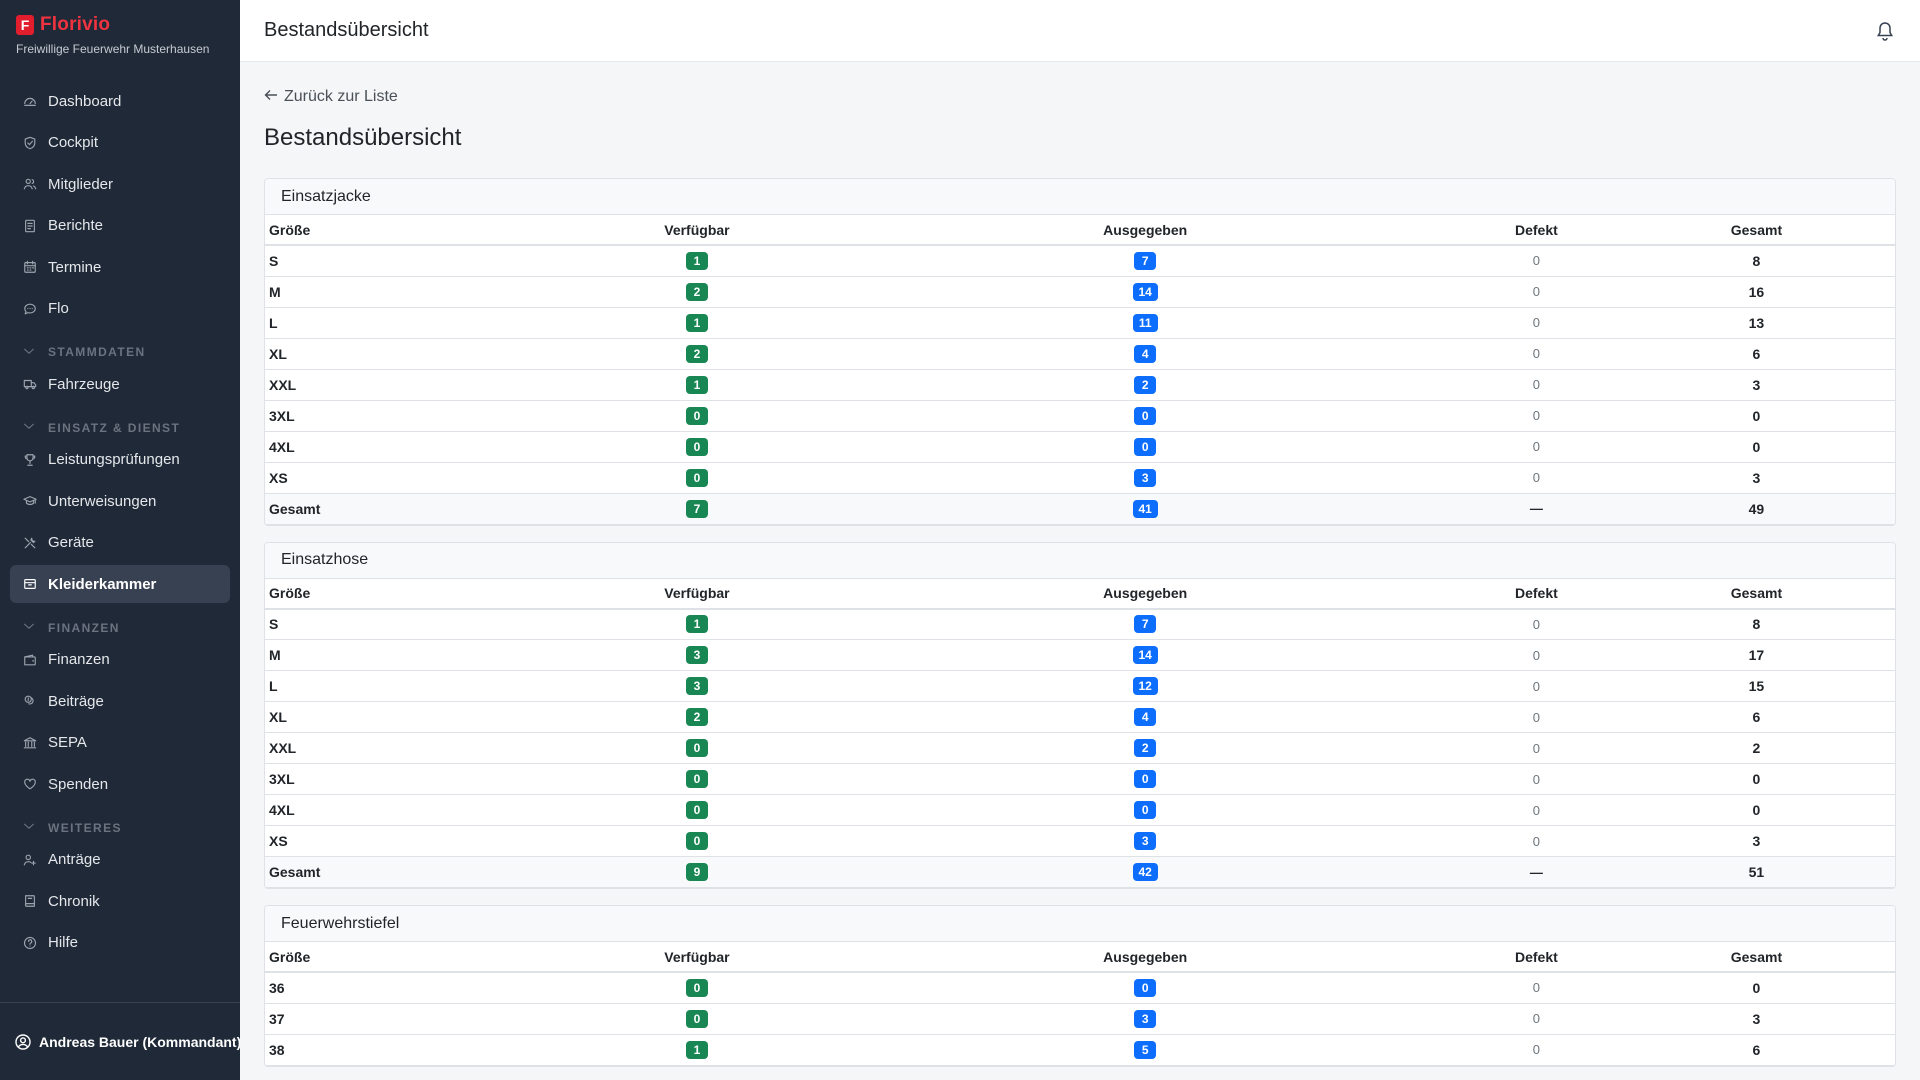 The height and width of the screenshot is (1080, 1920). I want to click on sidebar-item-label: Spenden, so click(78, 784).